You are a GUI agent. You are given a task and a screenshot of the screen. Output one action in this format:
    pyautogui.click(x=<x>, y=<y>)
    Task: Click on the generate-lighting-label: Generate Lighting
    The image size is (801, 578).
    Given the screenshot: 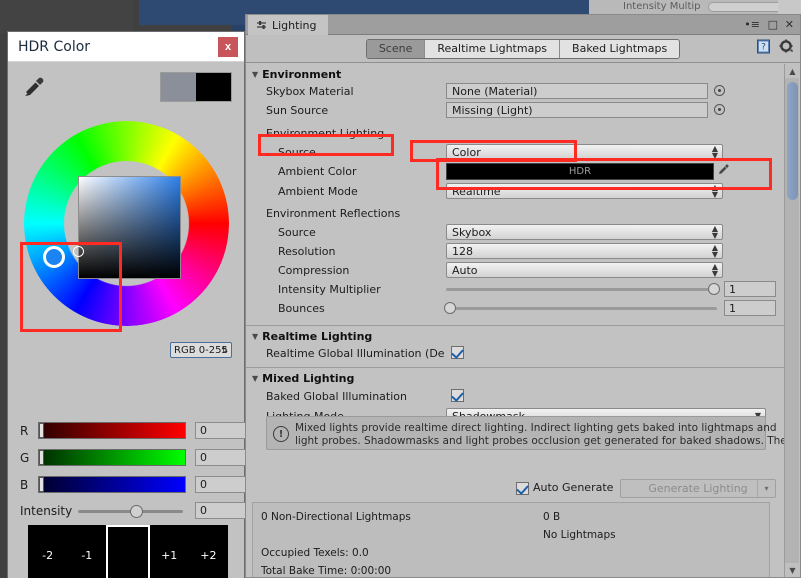 What is the action you would take?
    pyautogui.click(x=698, y=488)
    